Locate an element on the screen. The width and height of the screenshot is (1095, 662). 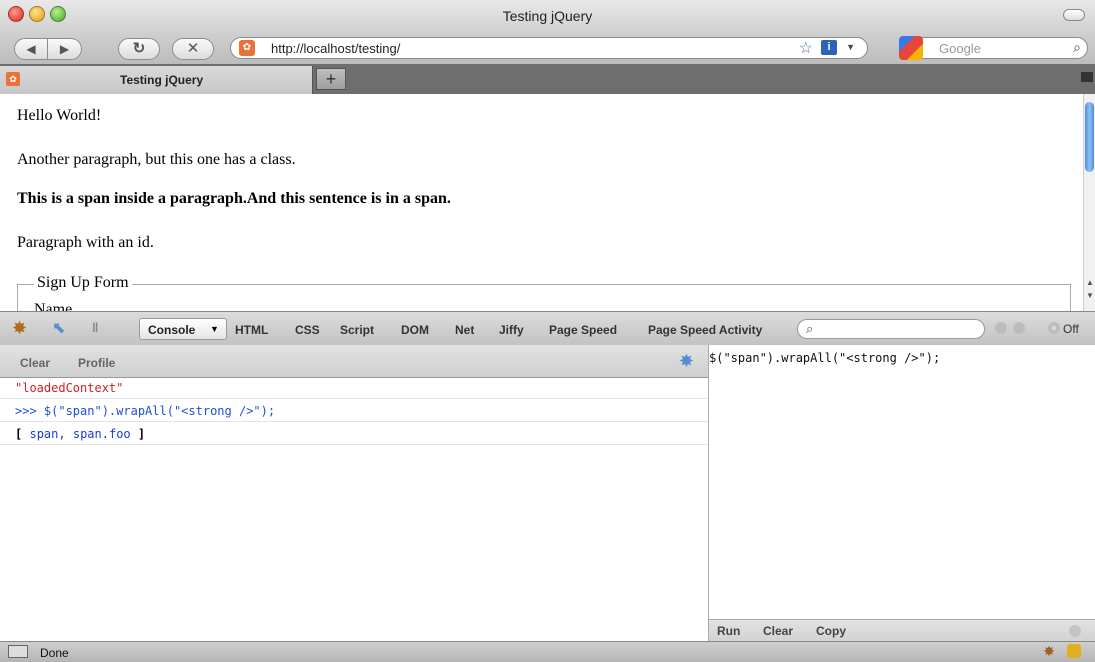
result-span-link: span is located at coordinates (43, 434).